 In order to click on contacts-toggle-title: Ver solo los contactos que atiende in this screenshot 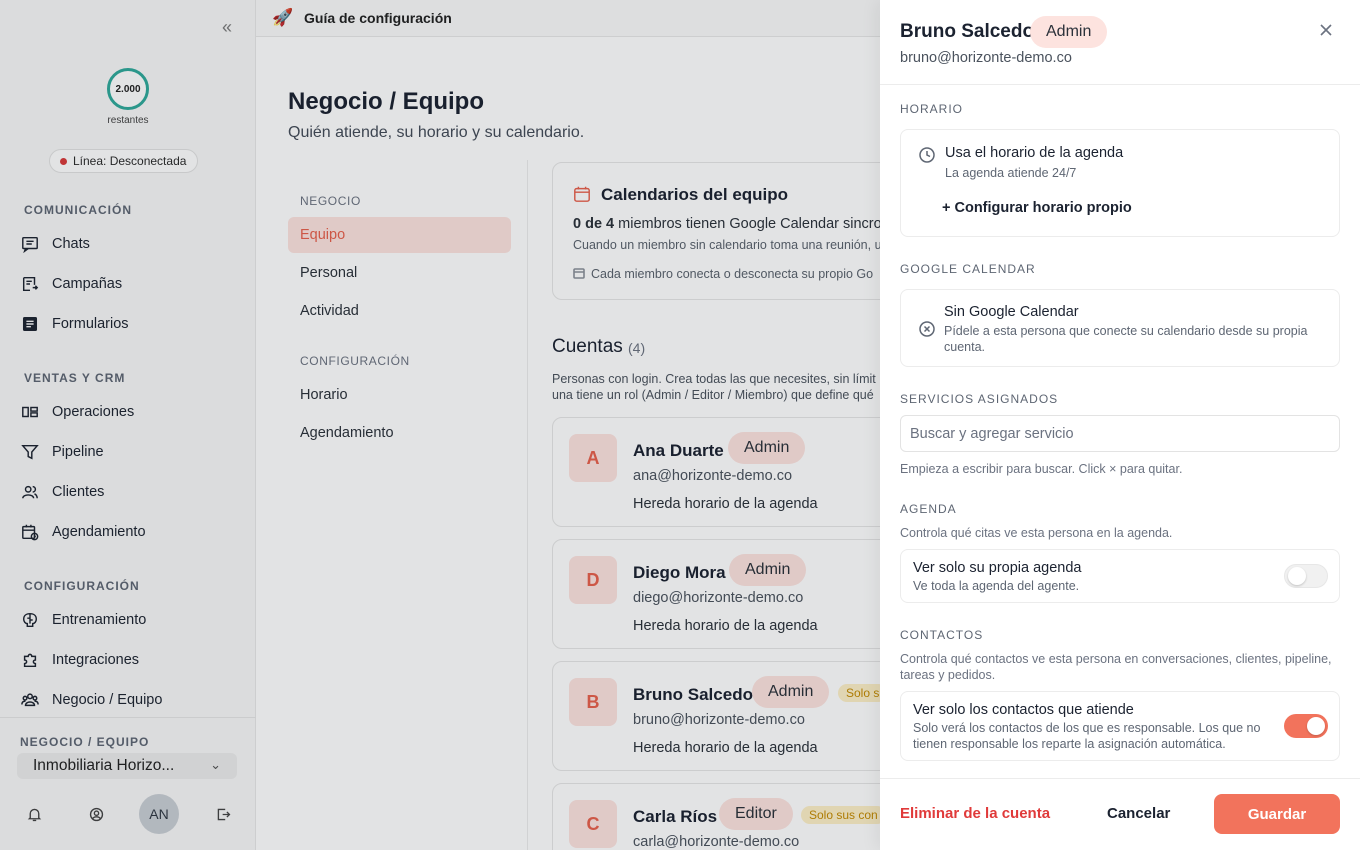, I will do `click(1023, 710)`.